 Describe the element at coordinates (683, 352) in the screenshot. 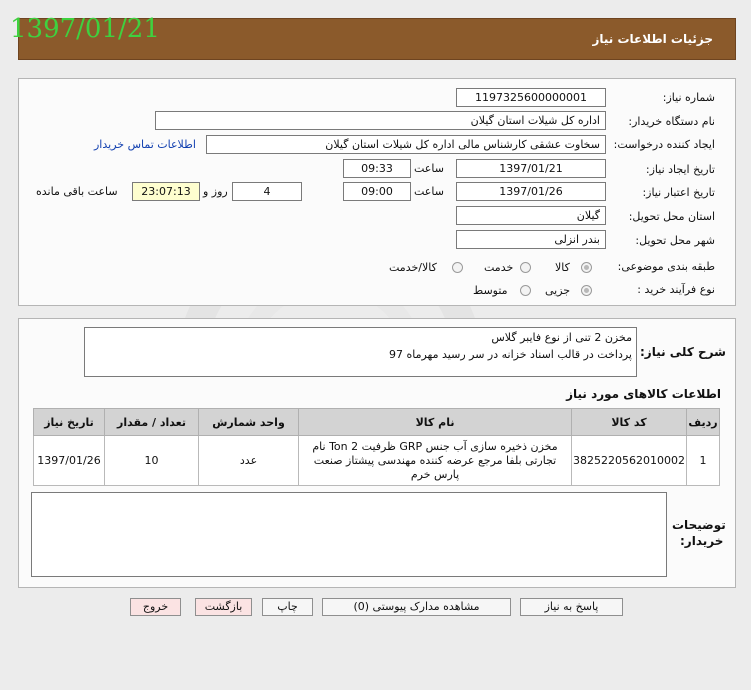

I see `description-label: شرح کلی نیاز:` at that location.